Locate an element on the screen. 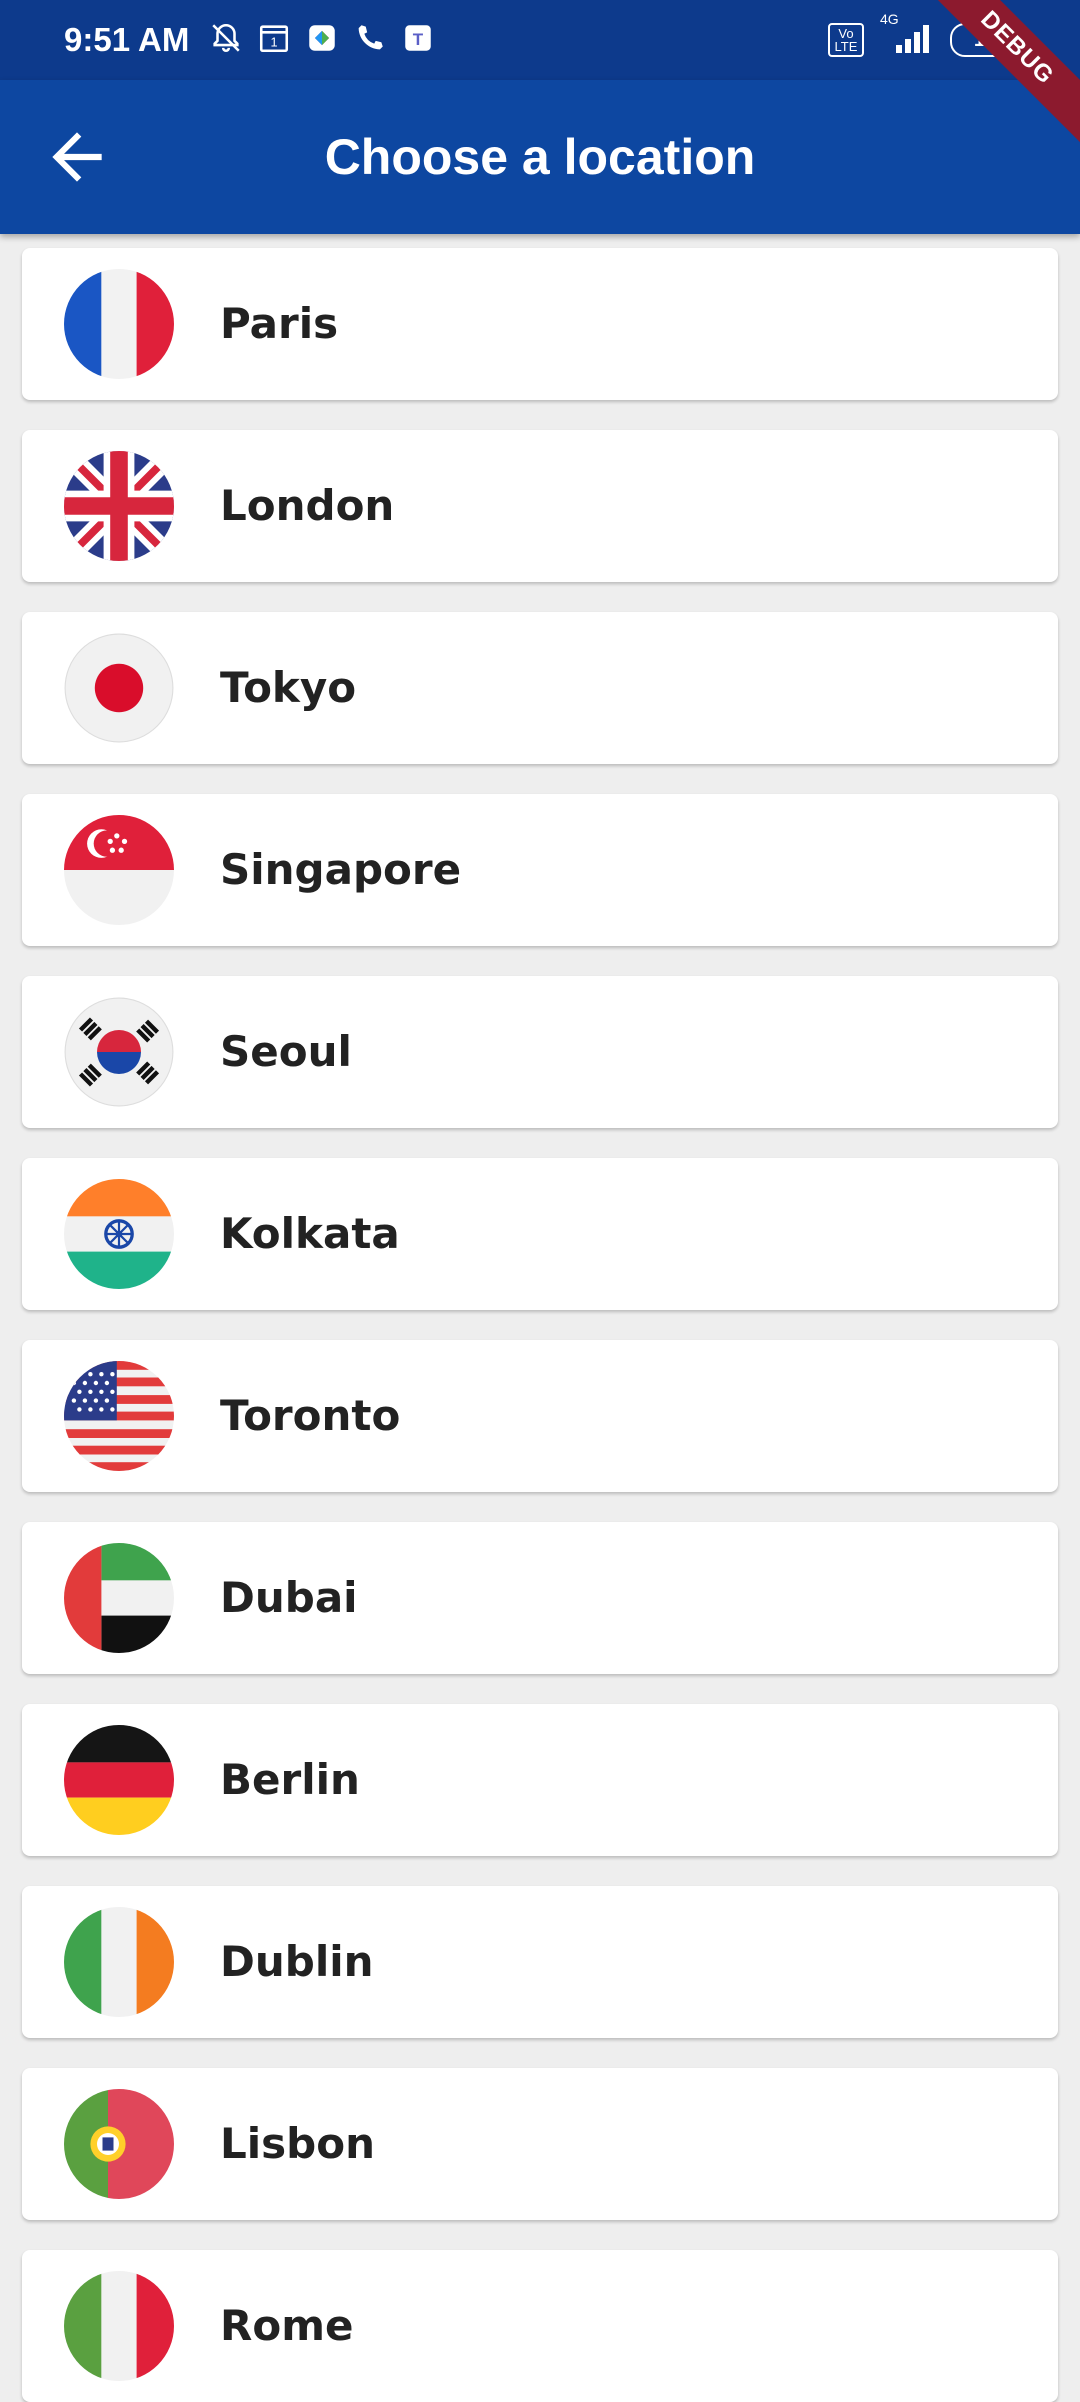  city-name: Berlin is located at coordinates (290, 1779).